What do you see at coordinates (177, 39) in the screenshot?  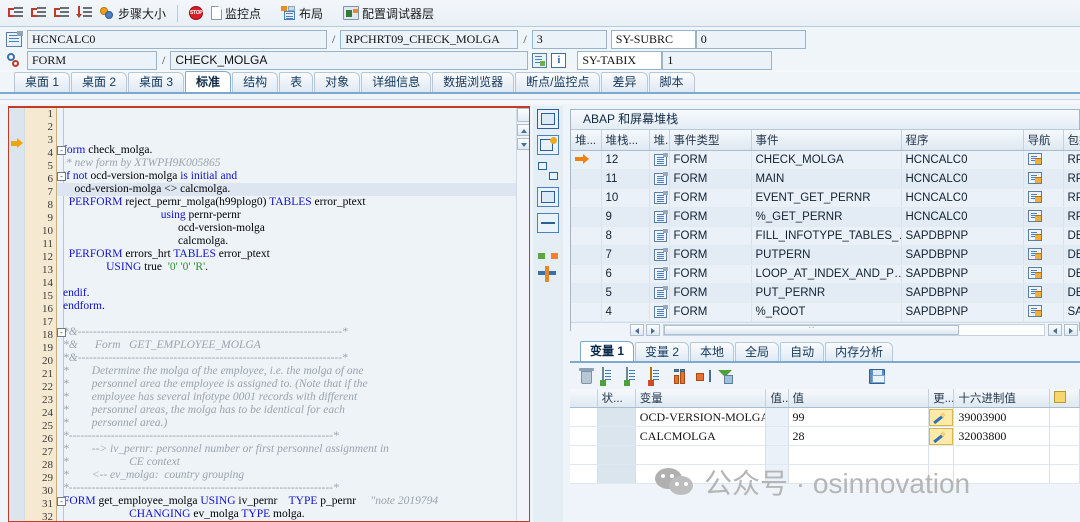 I see `program-field: HCNCALC0` at bounding box center [177, 39].